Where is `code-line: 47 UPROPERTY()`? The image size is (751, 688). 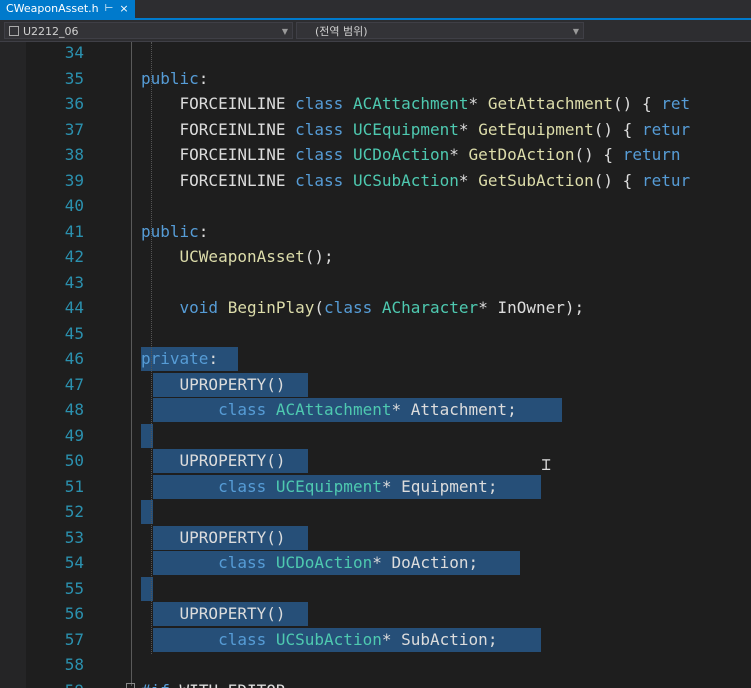 code-line: 47 UPROPERTY() is located at coordinates (375, 385).